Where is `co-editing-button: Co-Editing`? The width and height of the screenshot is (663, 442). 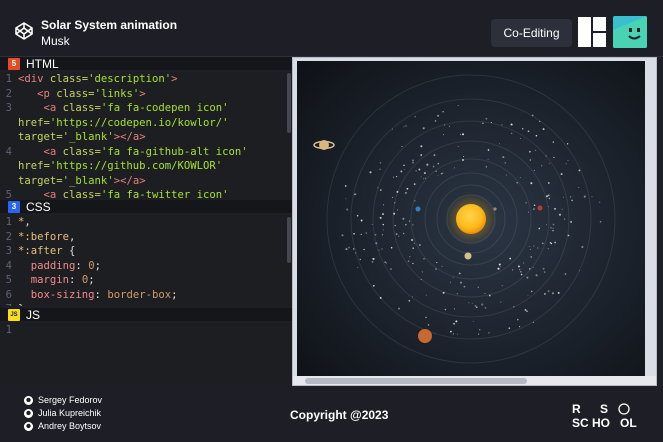
co-editing-button: Co-Editing is located at coordinates (531, 33).